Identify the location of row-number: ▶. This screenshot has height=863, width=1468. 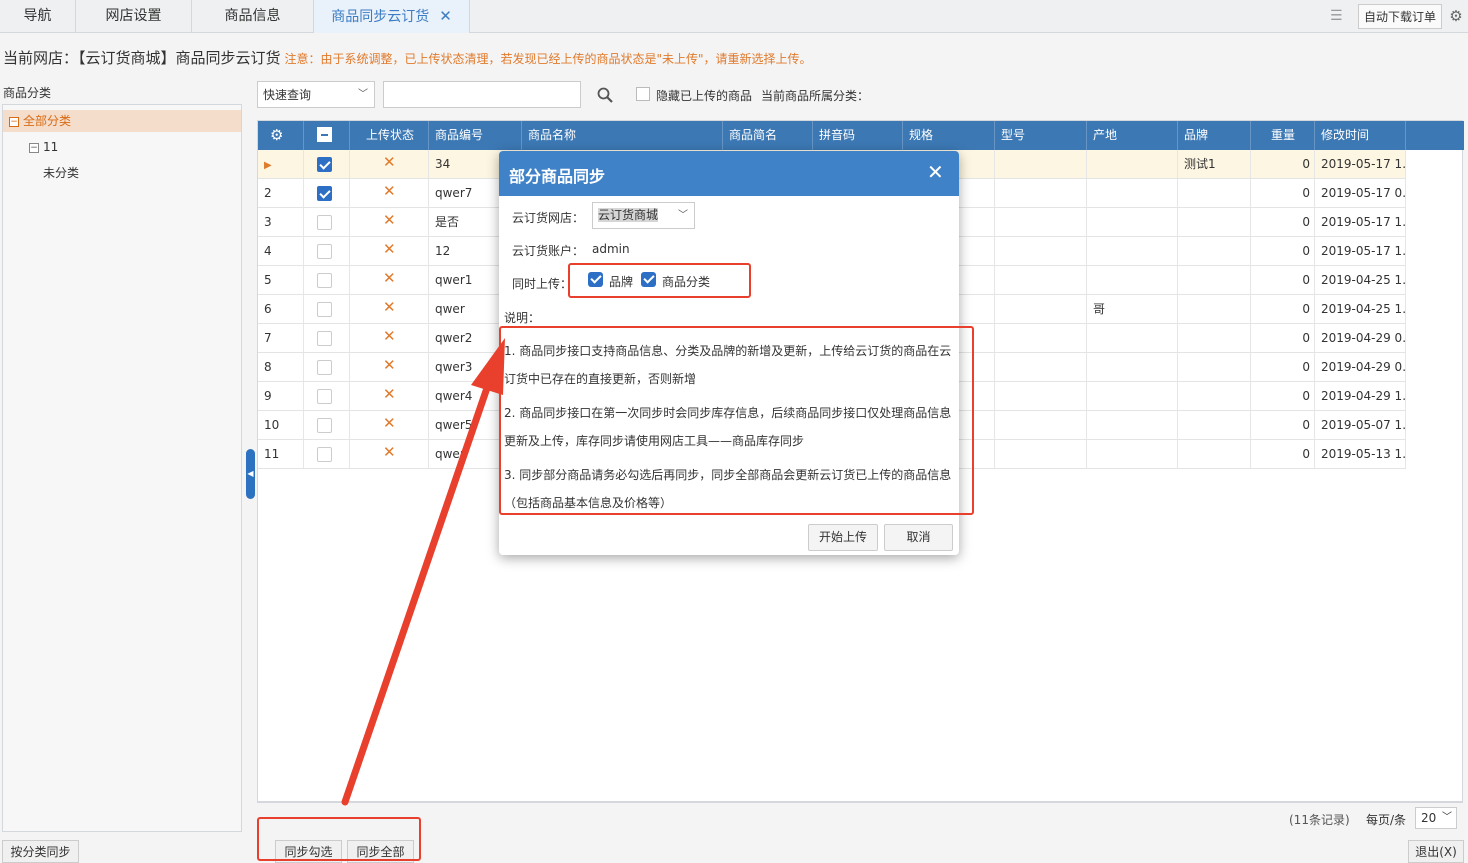
(281, 164).